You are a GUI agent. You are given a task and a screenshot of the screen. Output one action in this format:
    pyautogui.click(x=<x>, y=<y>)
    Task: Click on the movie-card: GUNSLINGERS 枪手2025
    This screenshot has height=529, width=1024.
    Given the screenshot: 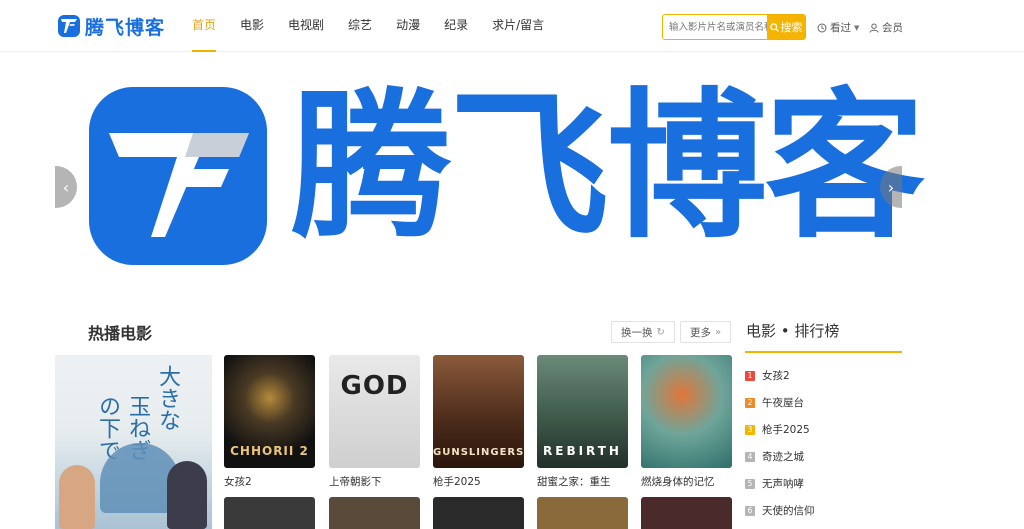 What is the action you would take?
    pyautogui.click(x=478, y=422)
    